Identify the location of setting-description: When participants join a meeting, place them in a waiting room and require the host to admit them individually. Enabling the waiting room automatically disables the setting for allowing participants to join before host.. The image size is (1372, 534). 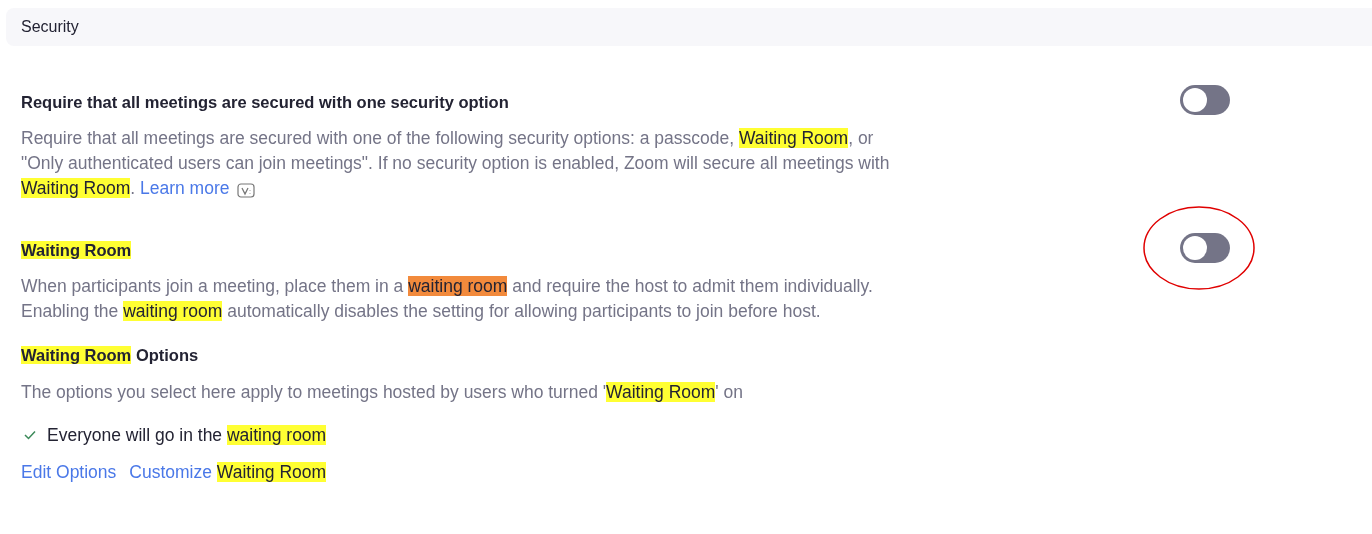
(447, 299).